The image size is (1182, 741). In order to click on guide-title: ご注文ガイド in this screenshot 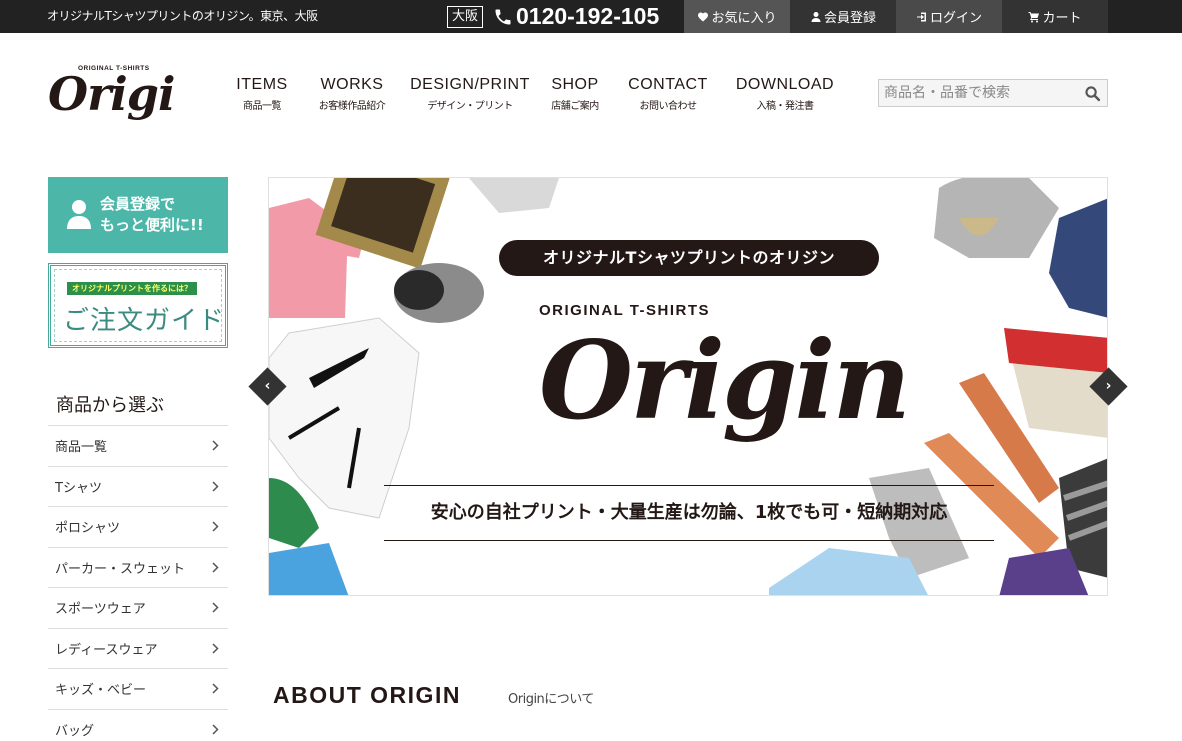, I will do `click(144, 321)`.